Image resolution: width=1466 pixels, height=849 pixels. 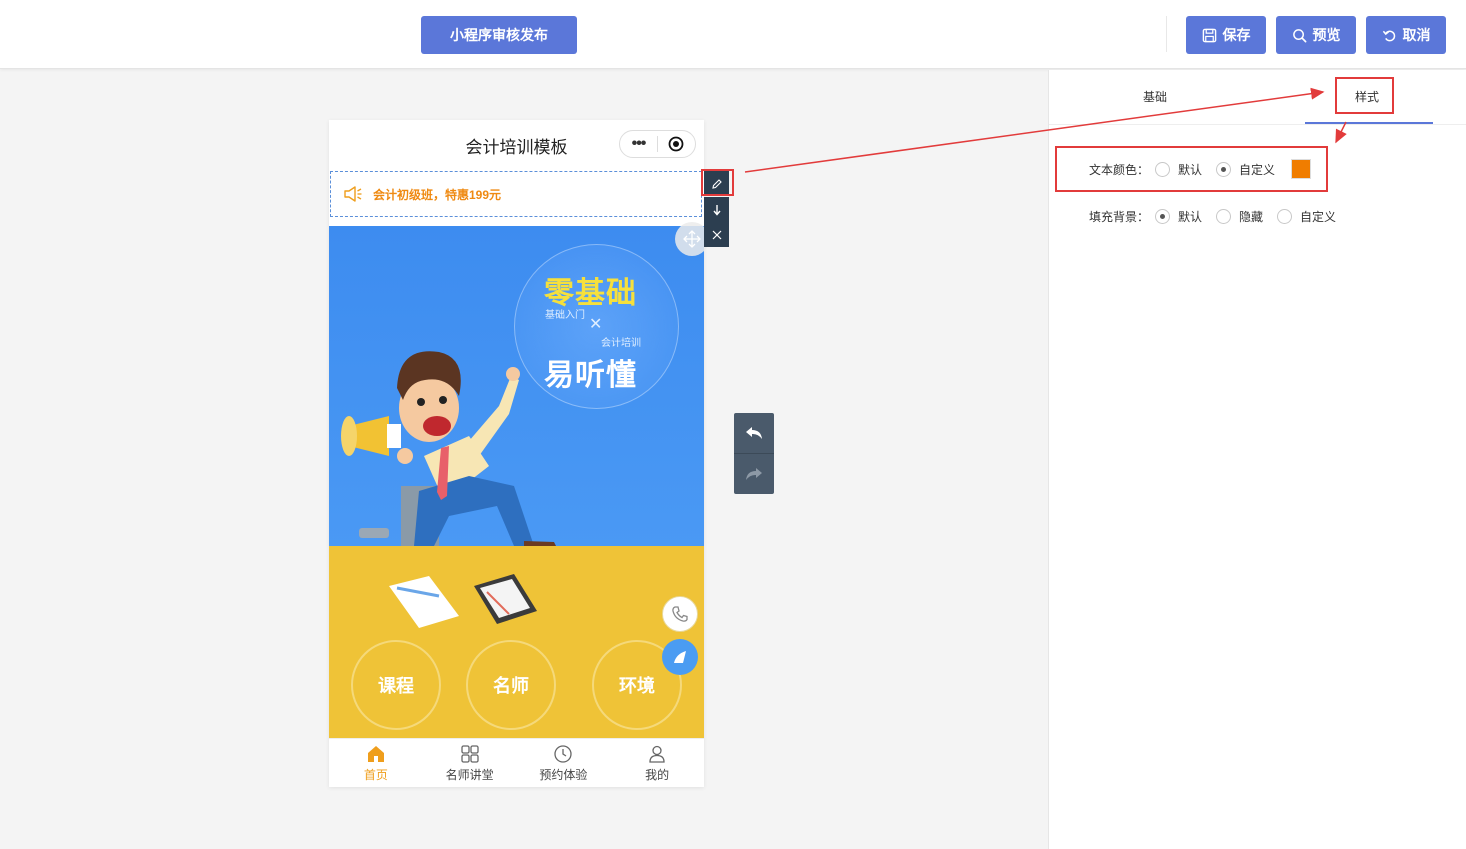 I want to click on share-icon, so click(x=680, y=657).